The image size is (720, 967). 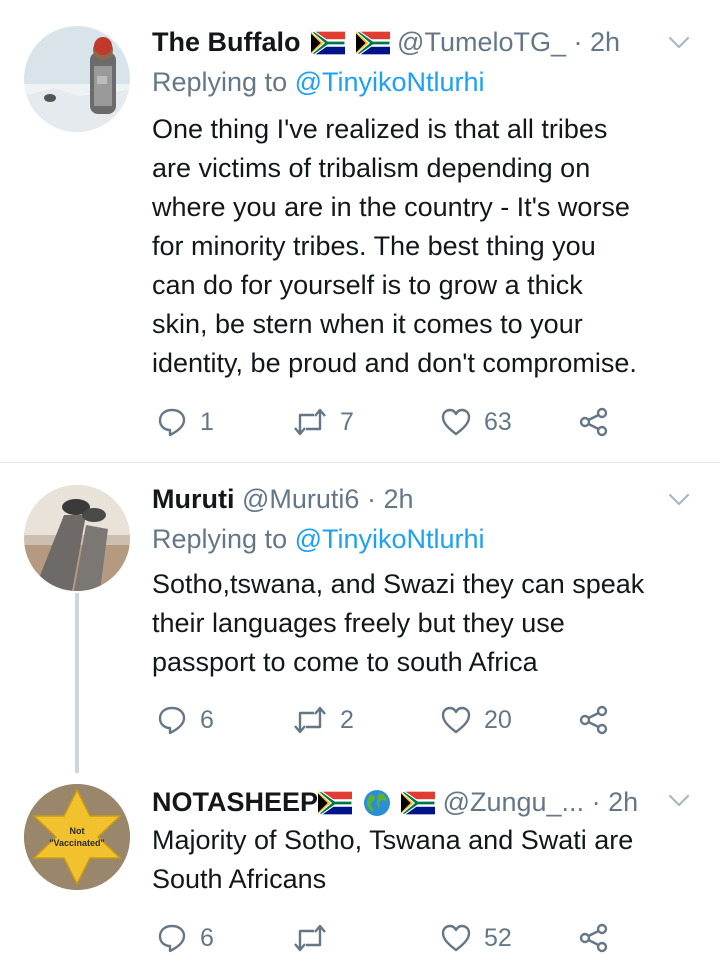 I want to click on avatar: Not "Vaccinated", so click(x=77, y=837).